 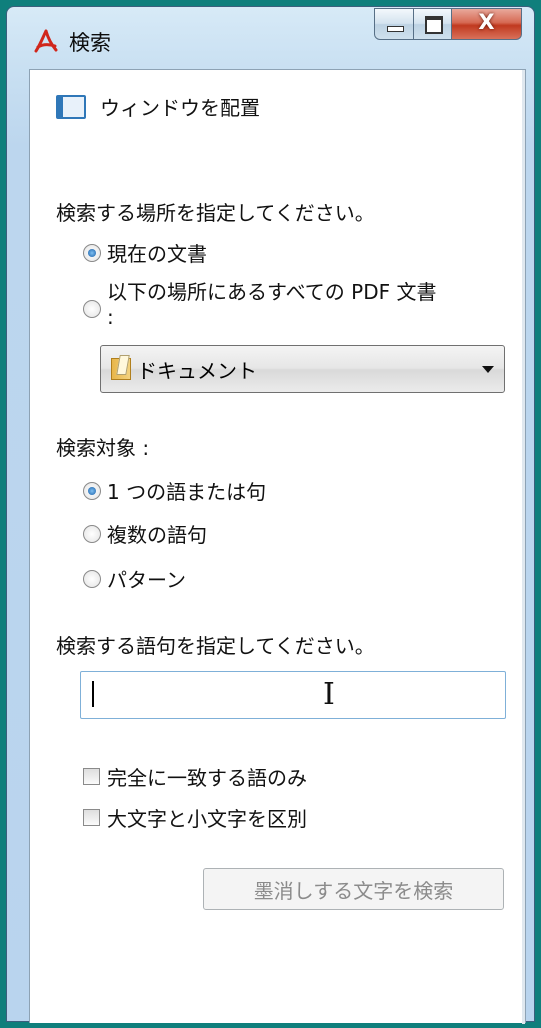 What do you see at coordinates (92, 490) in the screenshot?
I see `radio-single-phrase-control` at bounding box center [92, 490].